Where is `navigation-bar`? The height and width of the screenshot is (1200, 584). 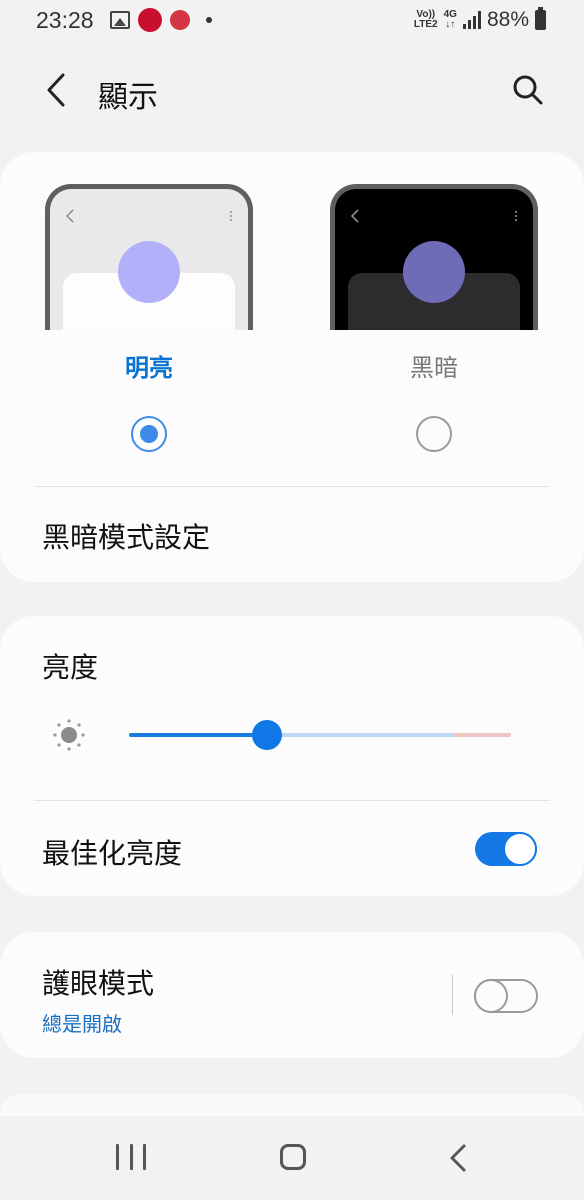
navigation-bar is located at coordinates (292, 1158).